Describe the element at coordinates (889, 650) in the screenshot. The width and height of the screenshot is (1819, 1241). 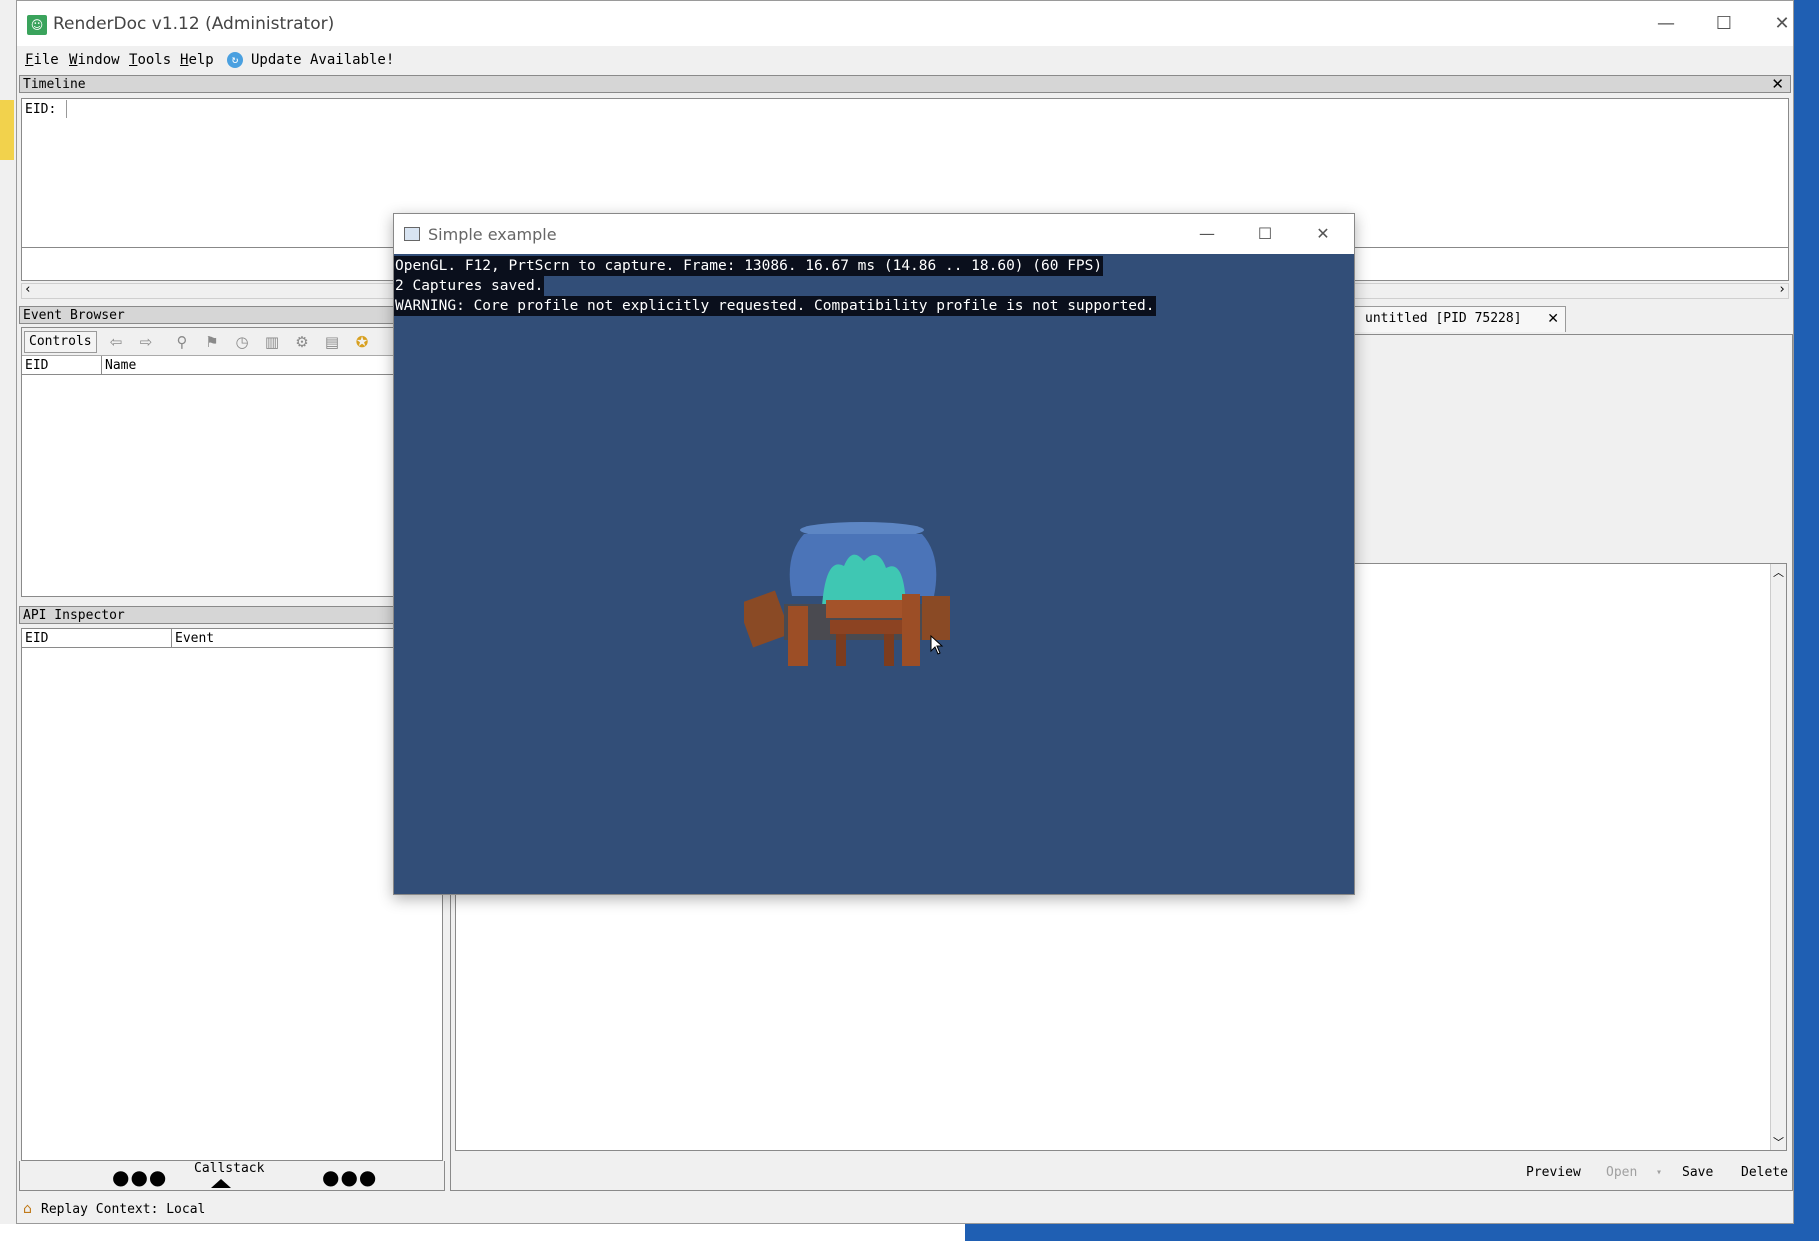
I see `model-leg-right` at that location.